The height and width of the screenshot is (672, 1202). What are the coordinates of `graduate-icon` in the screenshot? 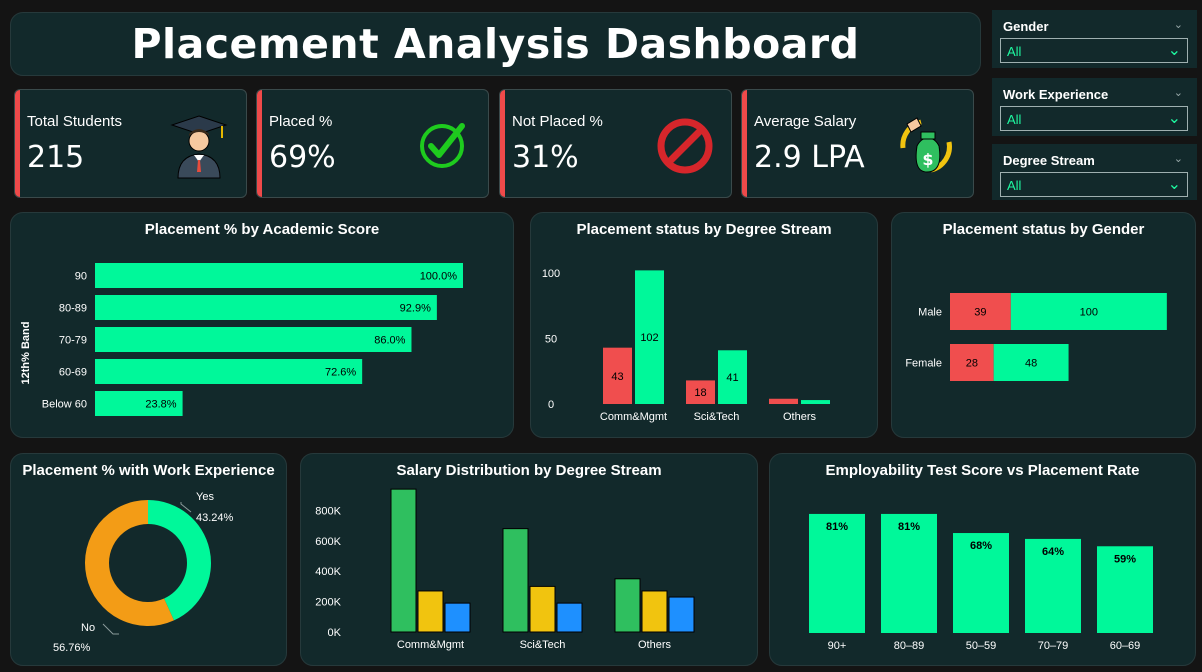 It's located at (199, 147).